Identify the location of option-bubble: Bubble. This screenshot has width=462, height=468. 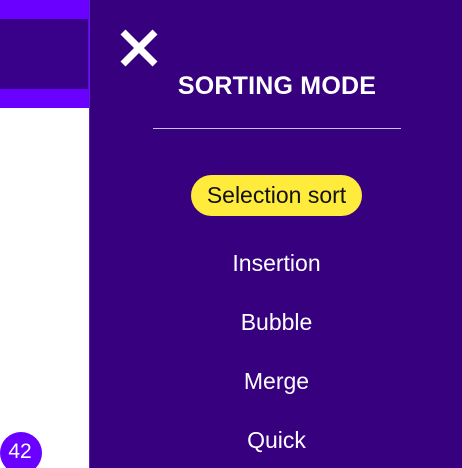
(276, 322).